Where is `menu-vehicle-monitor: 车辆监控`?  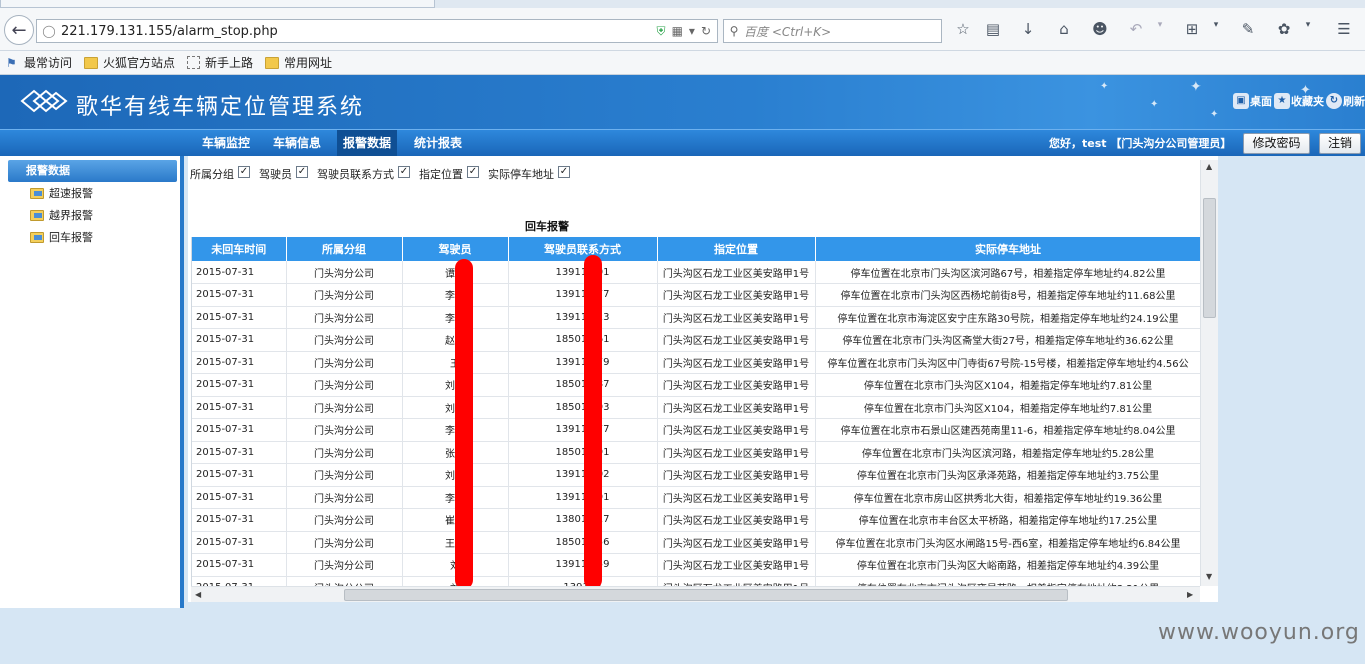
menu-vehicle-monitor: 车辆监控 is located at coordinates (226, 143).